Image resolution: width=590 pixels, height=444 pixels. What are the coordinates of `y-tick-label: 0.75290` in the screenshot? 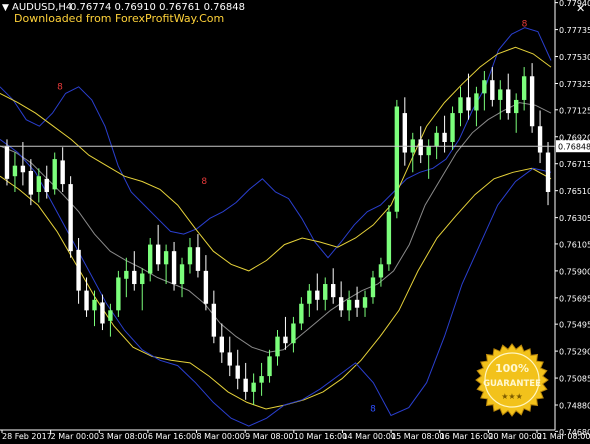 It's located at (574, 352).